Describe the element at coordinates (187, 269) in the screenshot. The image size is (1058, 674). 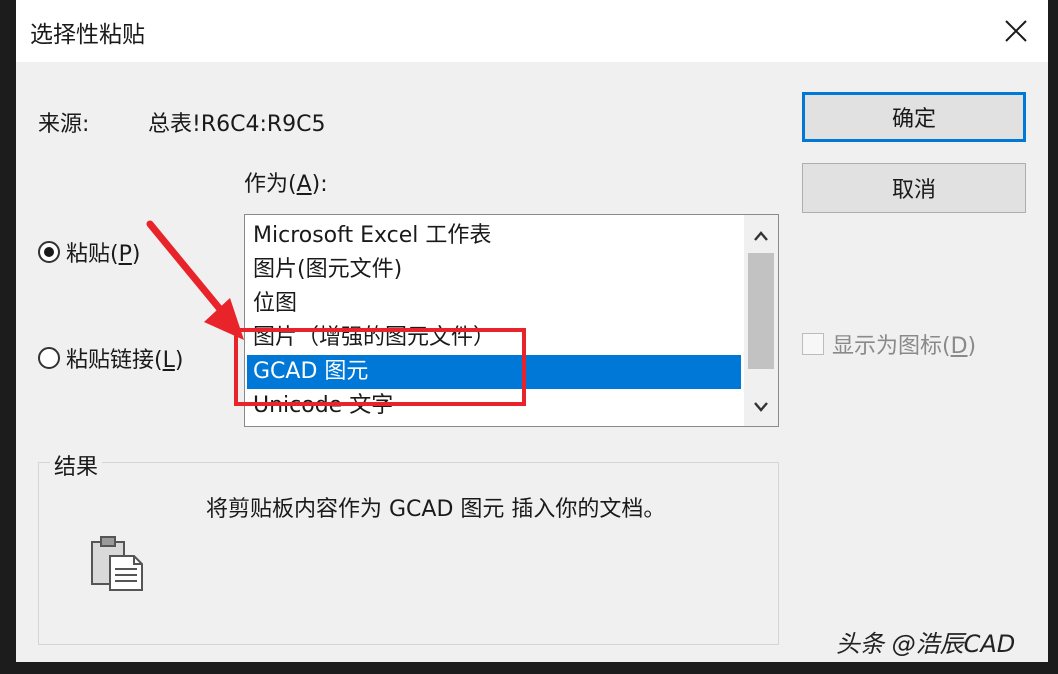
I see `annotation-arrow-shaft` at that location.